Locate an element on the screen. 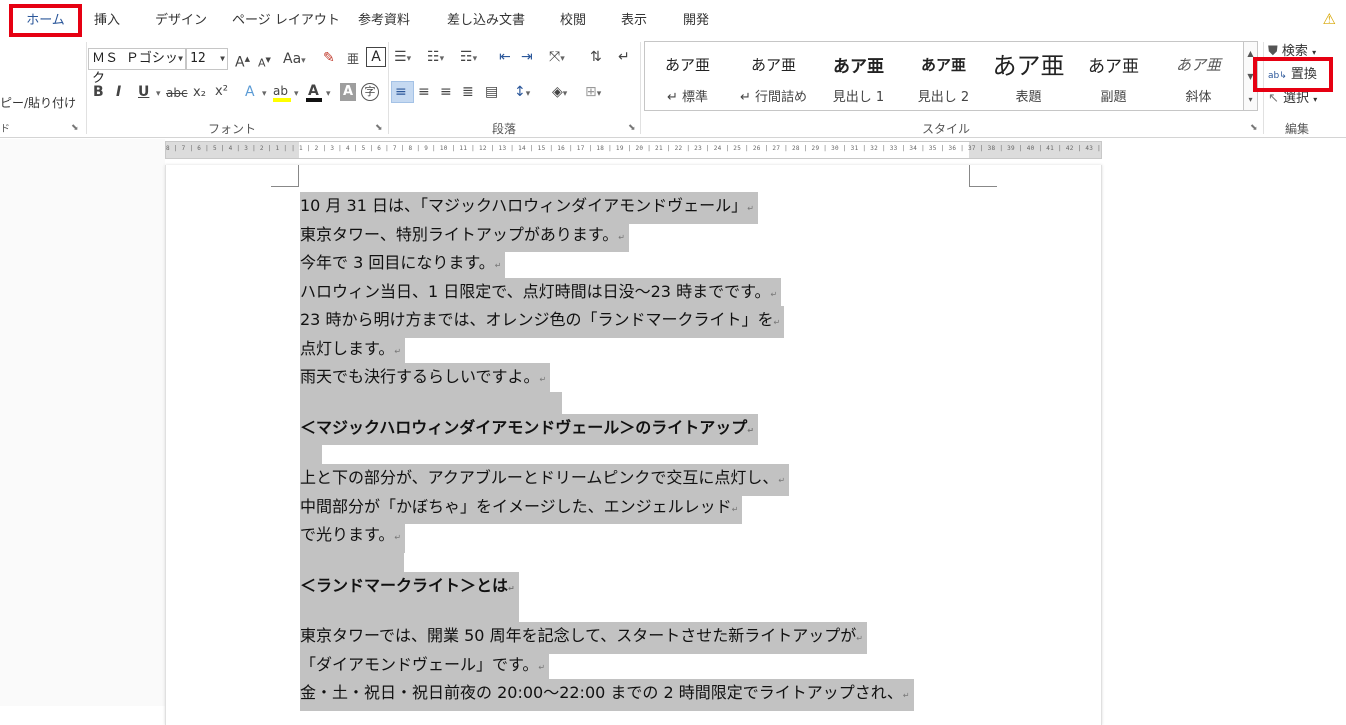 The image size is (1346, 725). editing-group-label: 編集 is located at coordinates (1297, 129).